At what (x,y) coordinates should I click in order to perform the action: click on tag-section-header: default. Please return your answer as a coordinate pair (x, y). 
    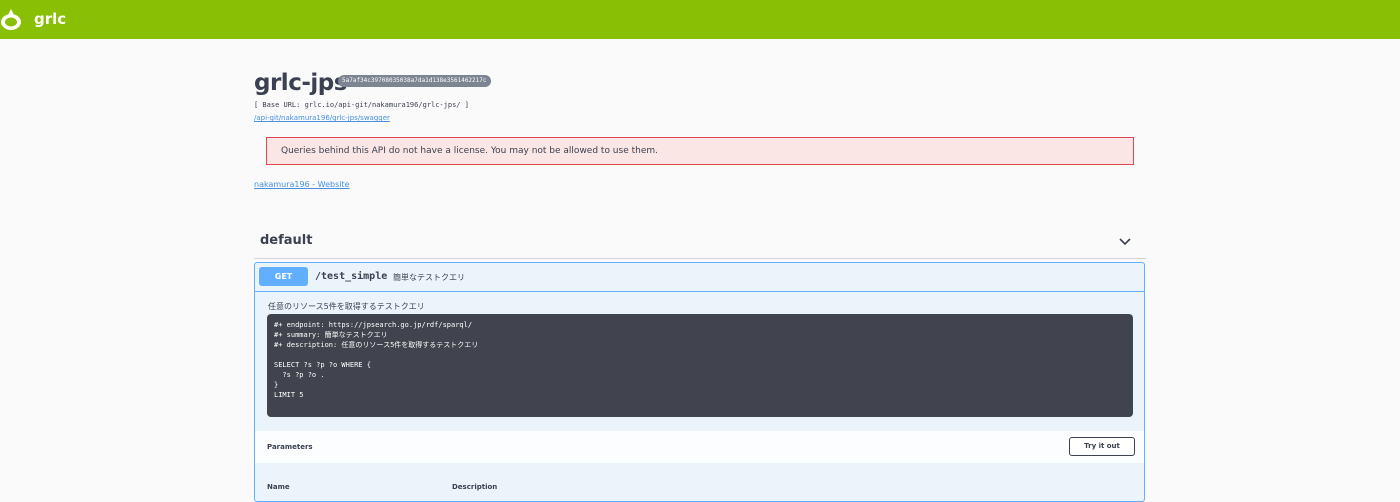
    Looking at the image, I should click on (700, 242).